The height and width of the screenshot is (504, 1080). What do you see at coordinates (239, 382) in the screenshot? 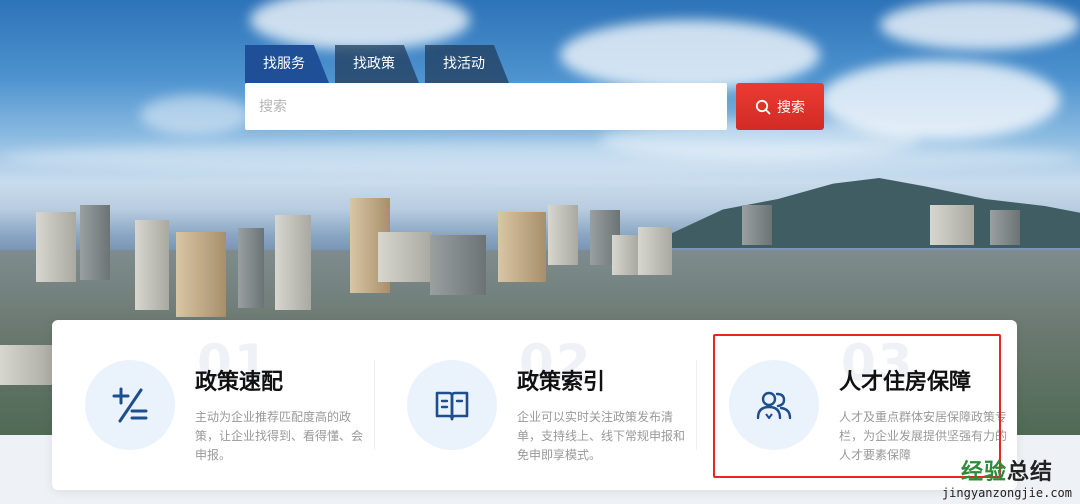
I see `card-title: 政策速配` at bounding box center [239, 382].